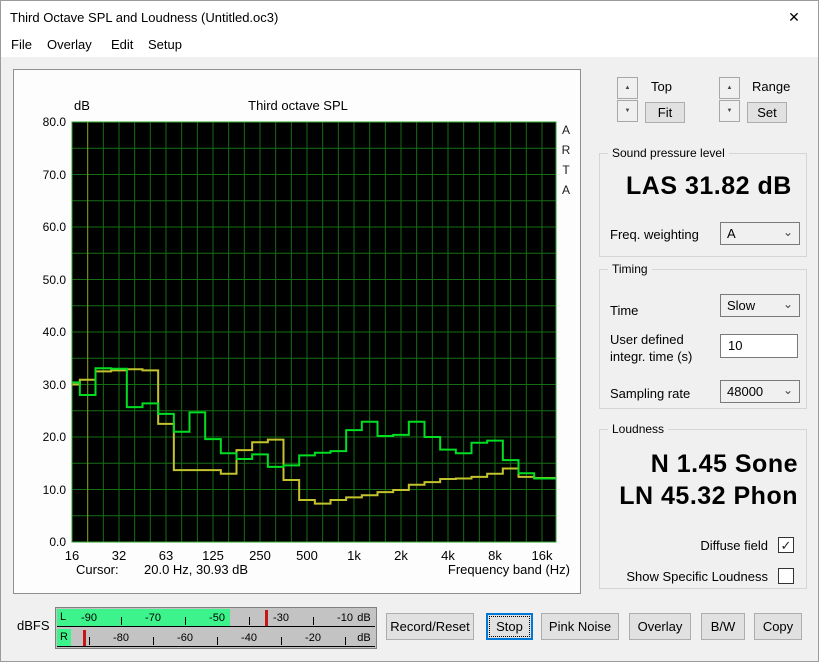 The height and width of the screenshot is (662, 819). What do you see at coordinates (166, 555) in the screenshot?
I see `x-tick-label: 63` at bounding box center [166, 555].